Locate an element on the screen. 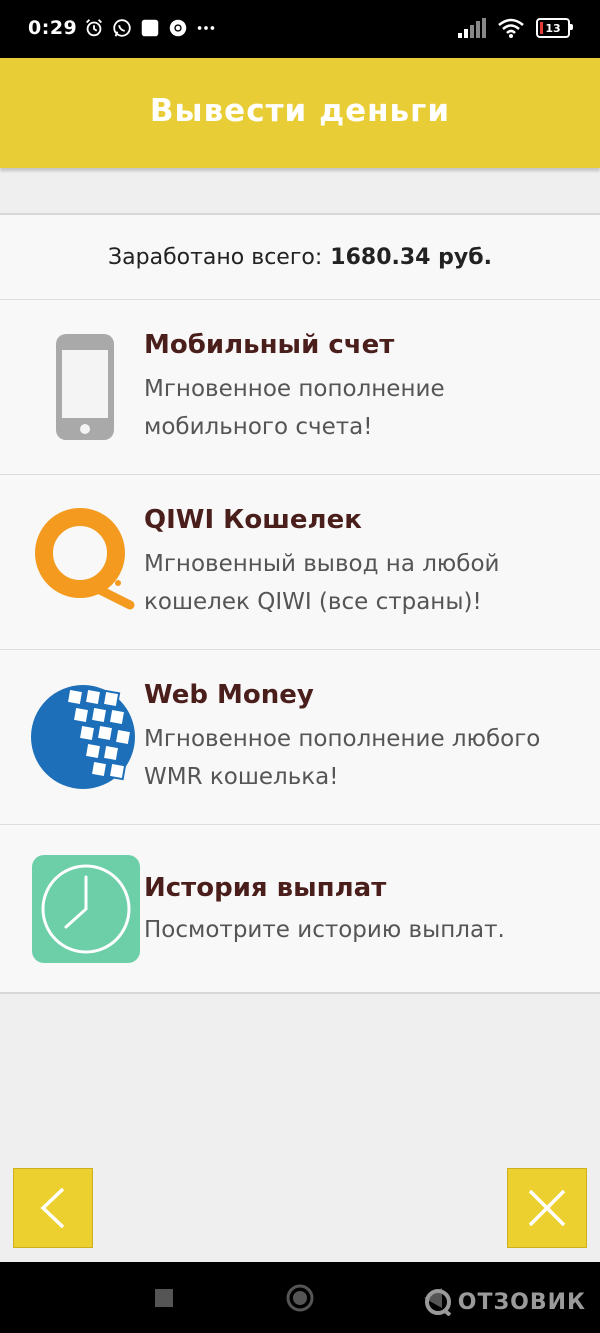 Image resolution: width=600 pixels, height=1333 pixels. status-left: 0:29 is located at coordinates (122, 28).